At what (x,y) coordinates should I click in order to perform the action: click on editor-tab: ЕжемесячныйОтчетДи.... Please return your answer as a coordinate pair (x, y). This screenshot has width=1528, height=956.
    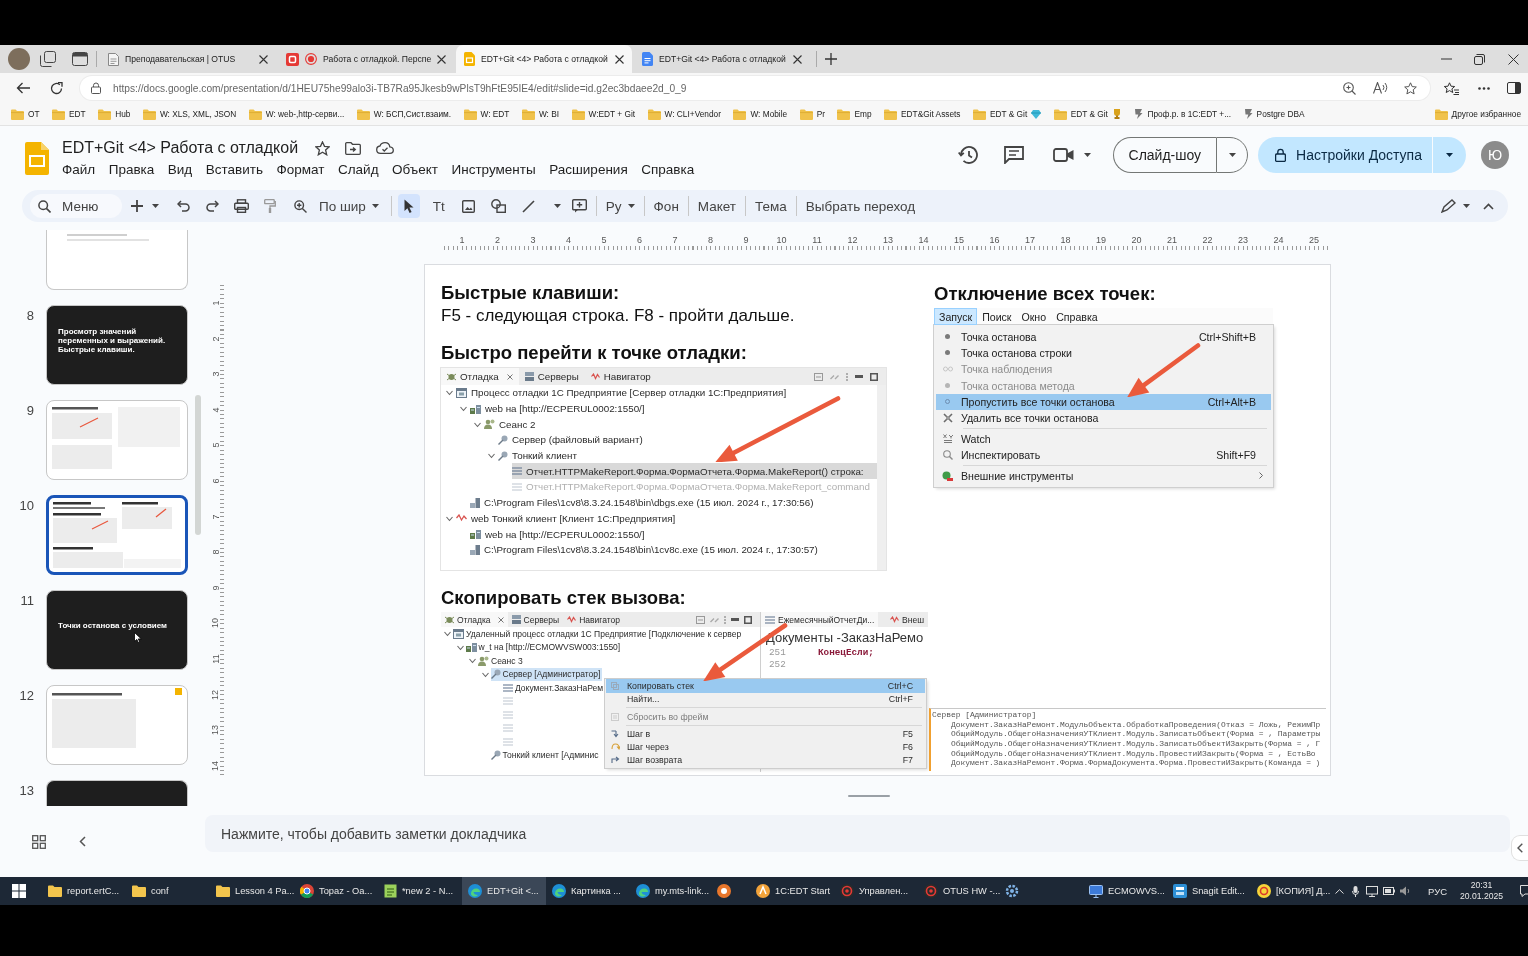
    Looking at the image, I should click on (820, 619).